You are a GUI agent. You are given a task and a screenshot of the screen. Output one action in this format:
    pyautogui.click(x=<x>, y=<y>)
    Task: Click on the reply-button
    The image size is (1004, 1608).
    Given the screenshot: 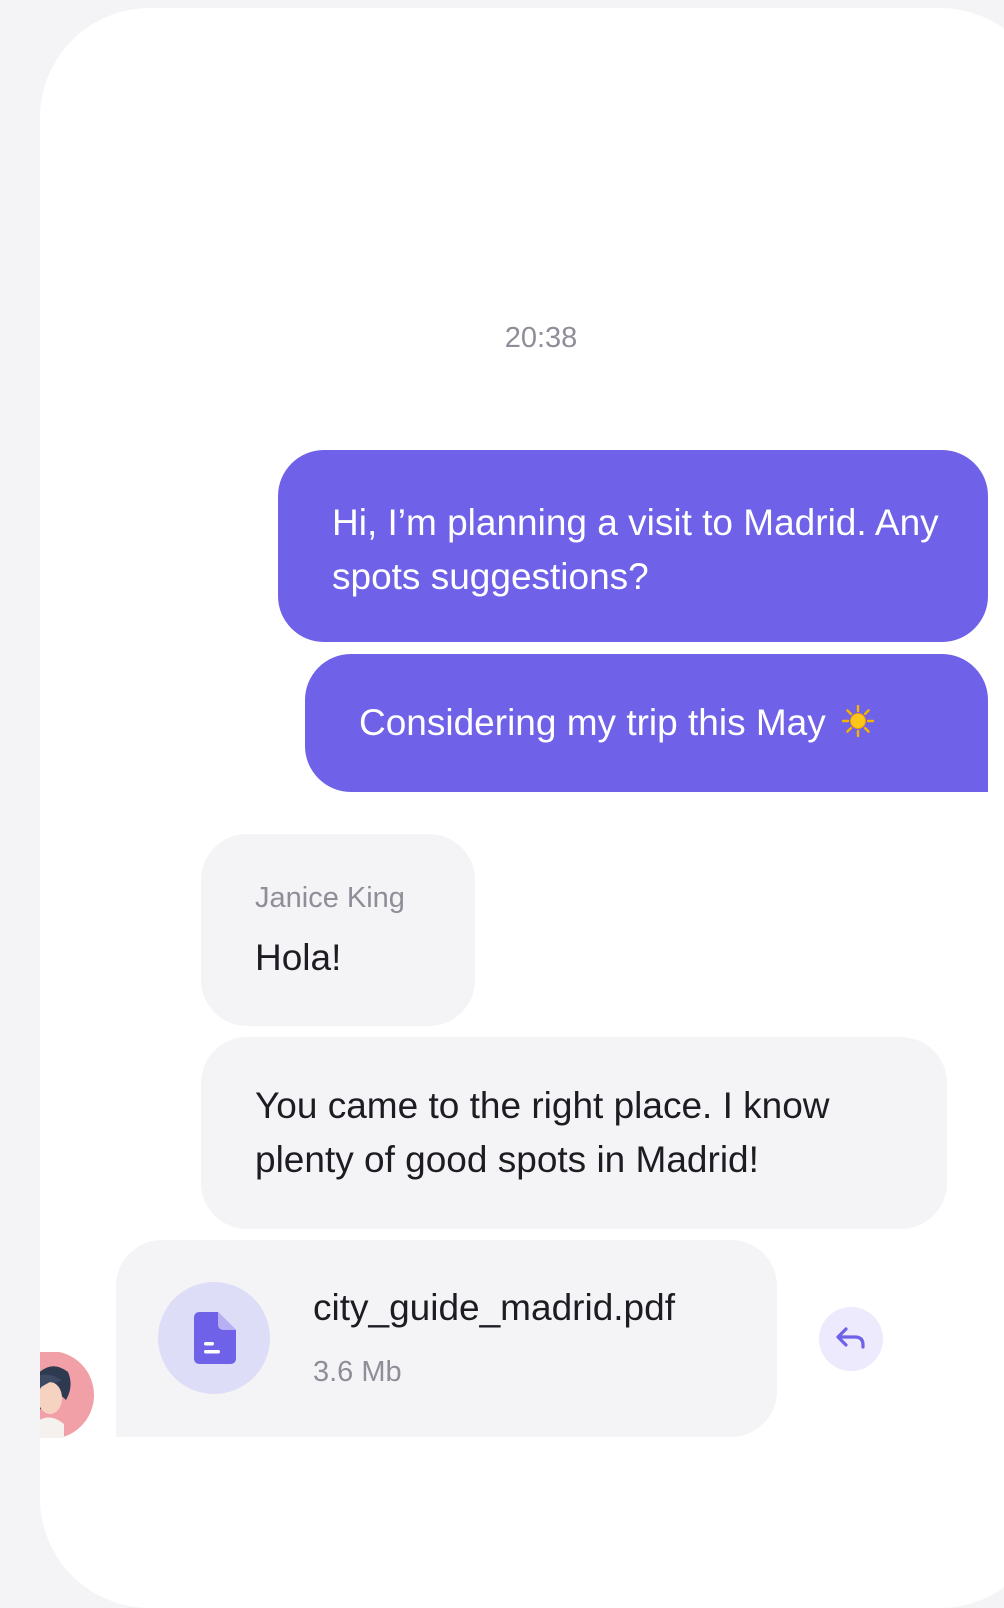 What is the action you would take?
    pyautogui.click(x=851, y=1339)
    